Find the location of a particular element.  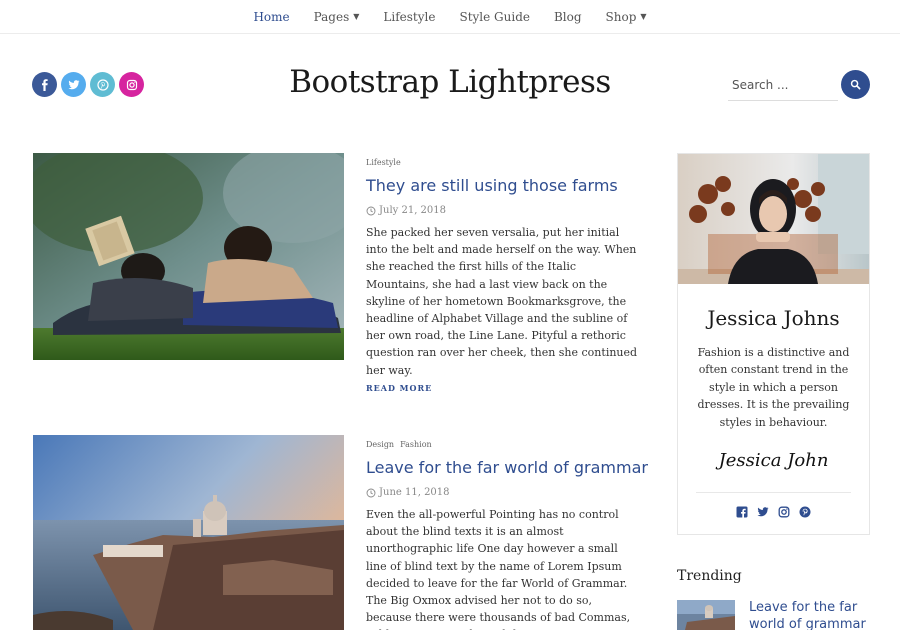

trending-heading: Trending is located at coordinates (709, 576).